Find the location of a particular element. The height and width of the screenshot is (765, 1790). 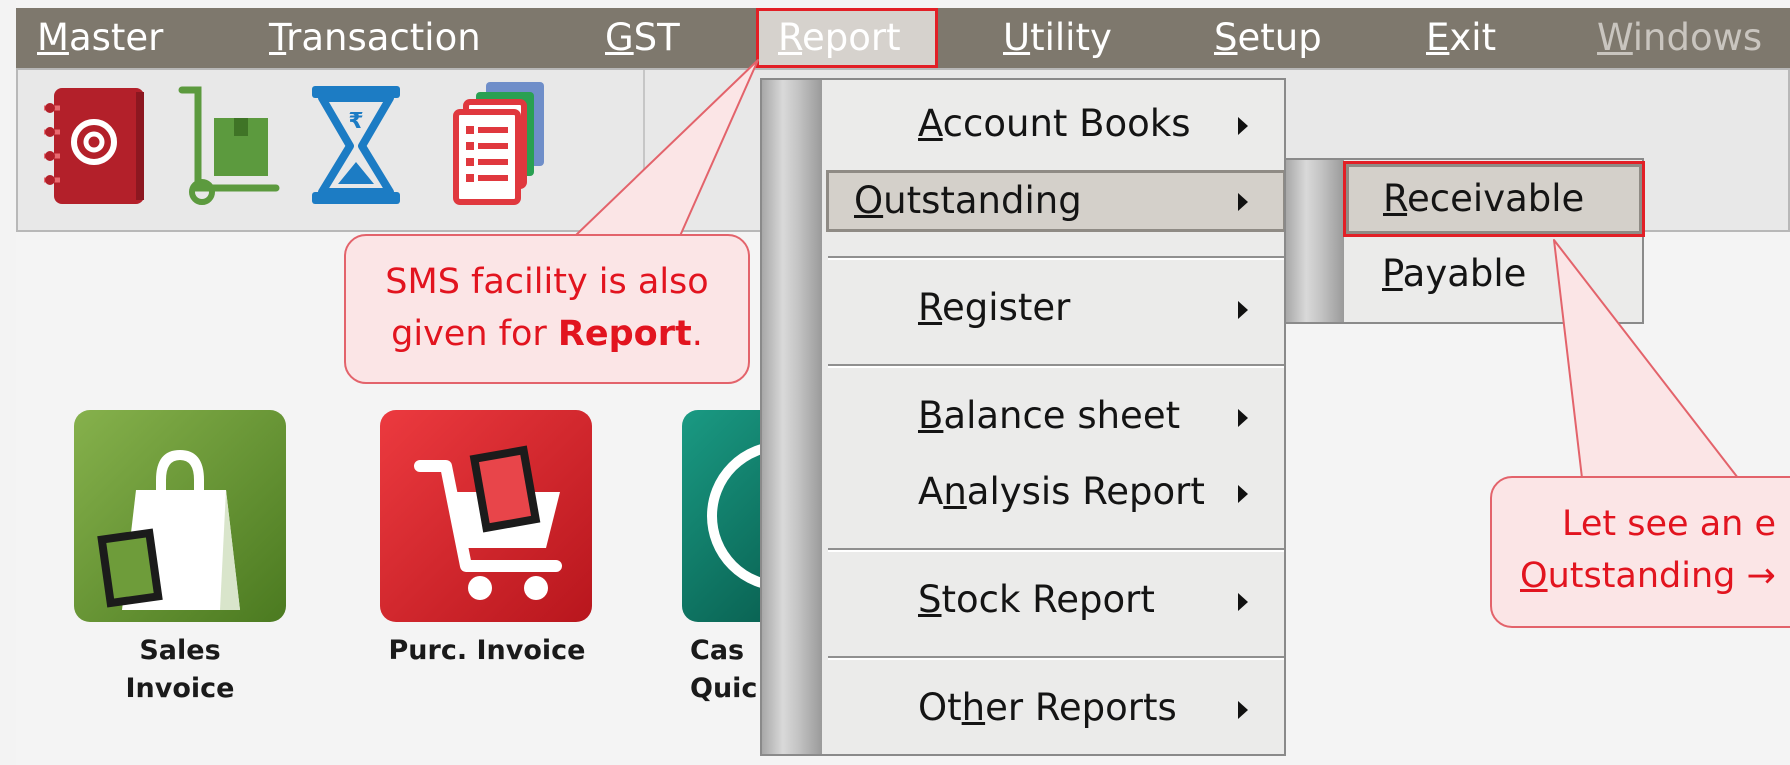

menu-item-label: Outstanding is located at coordinates (968, 200).